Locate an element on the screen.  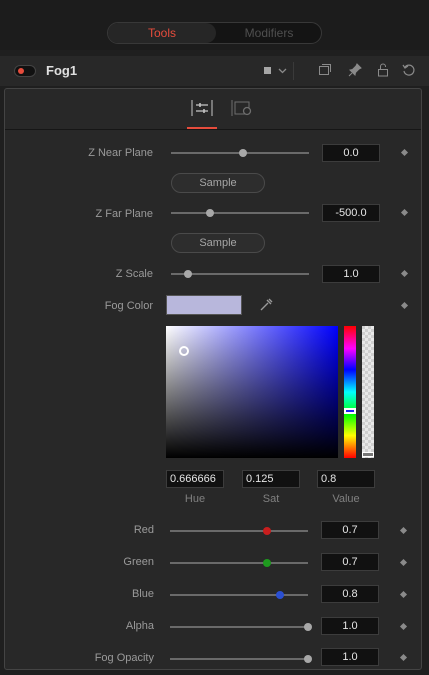
fog-opacity-label: Fog Opacity is located at coordinates (124, 658).